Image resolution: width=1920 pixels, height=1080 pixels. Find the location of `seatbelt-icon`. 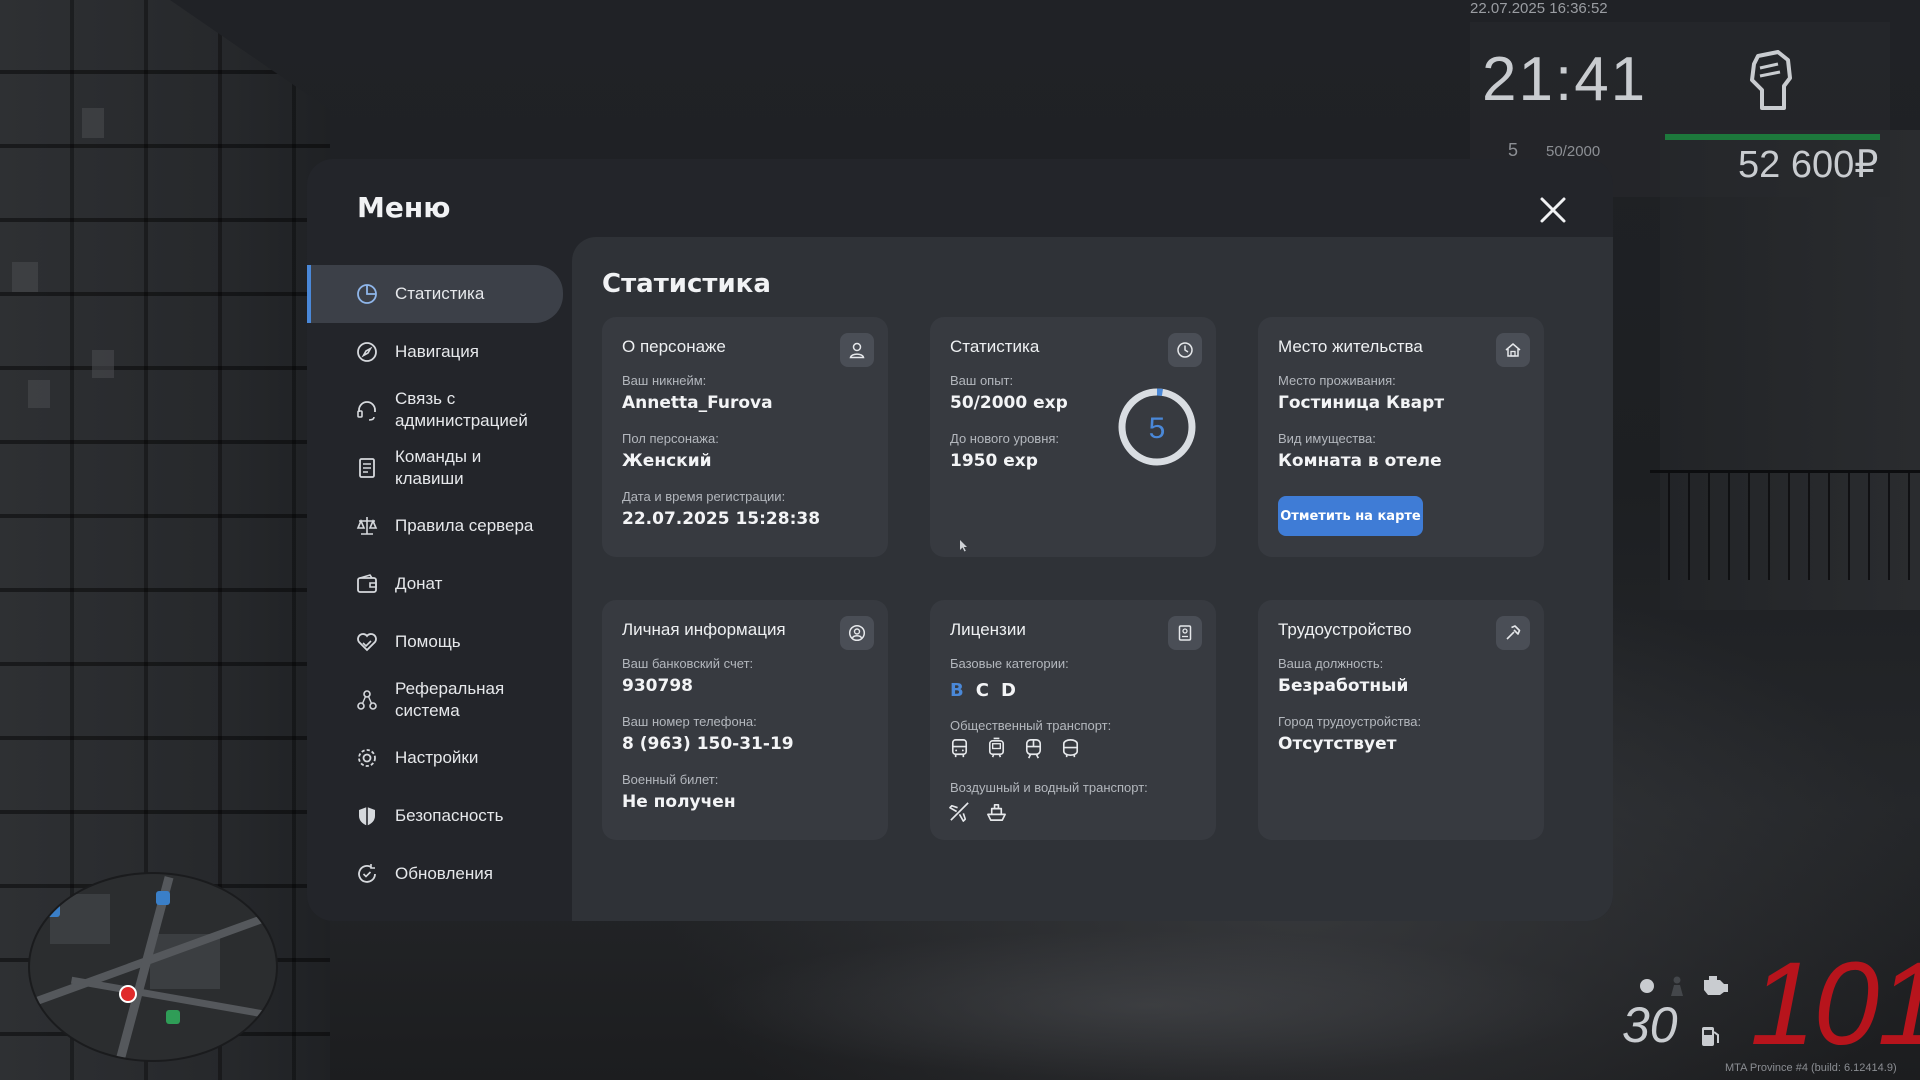

seatbelt-icon is located at coordinates (1677, 986).